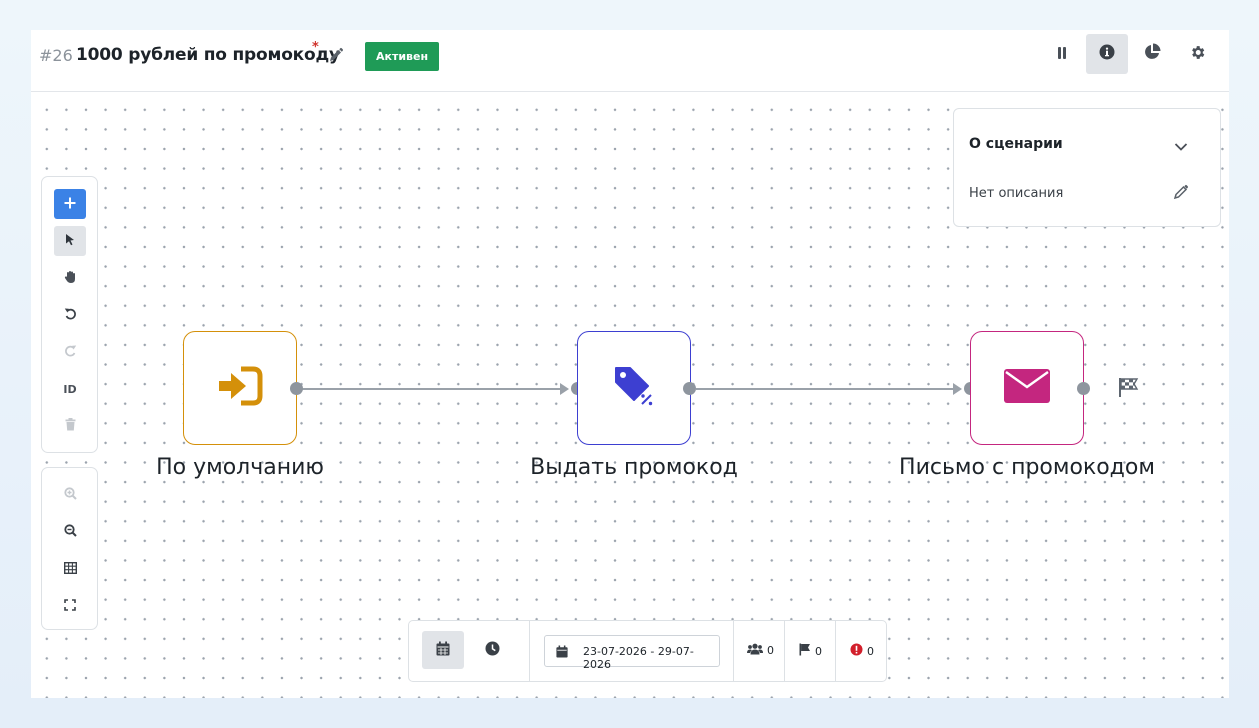 The width and height of the screenshot is (1259, 728). I want to click on date-range-value: 23-07-2026 - 29-07-2026, so click(638, 658).